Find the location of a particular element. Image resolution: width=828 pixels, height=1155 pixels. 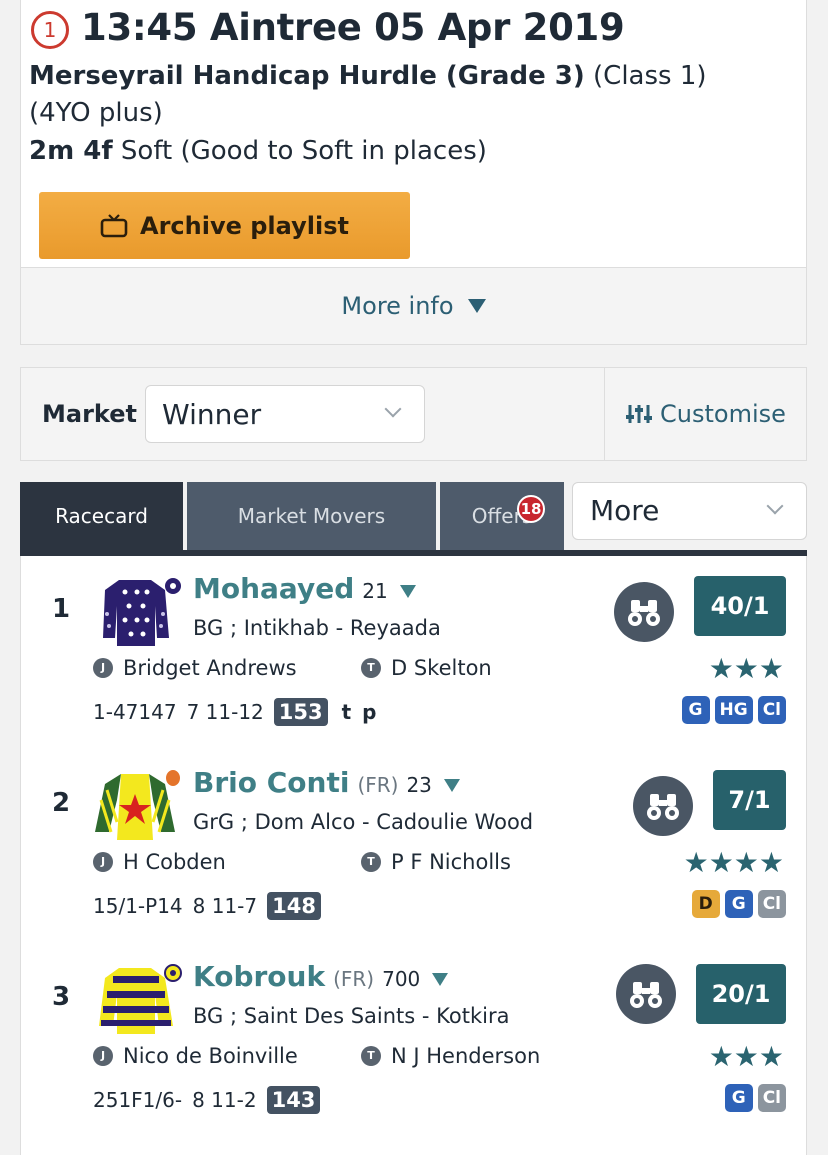

jockey-name: H Cobden is located at coordinates (174, 862).